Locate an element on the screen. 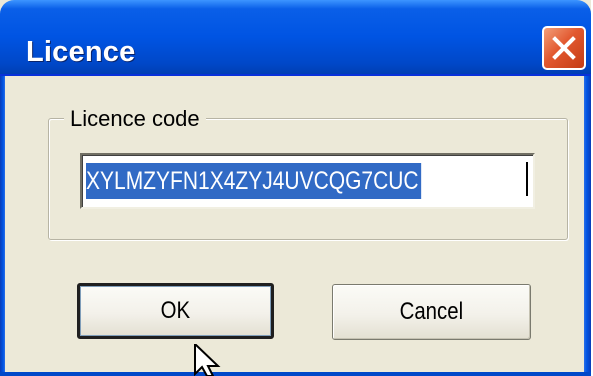 This screenshot has width=593, height=376. ok-button-label: OK is located at coordinates (175, 310).